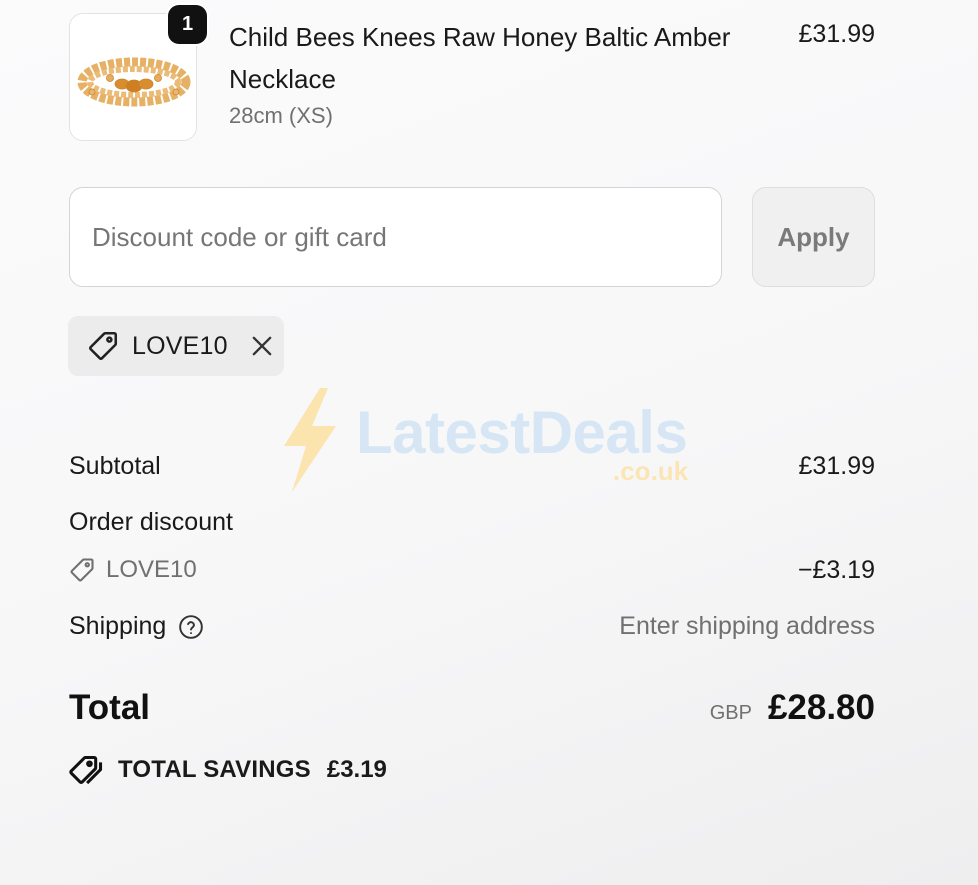  What do you see at coordinates (262, 346) in the screenshot?
I see `close-icon` at bounding box center [262, 346].